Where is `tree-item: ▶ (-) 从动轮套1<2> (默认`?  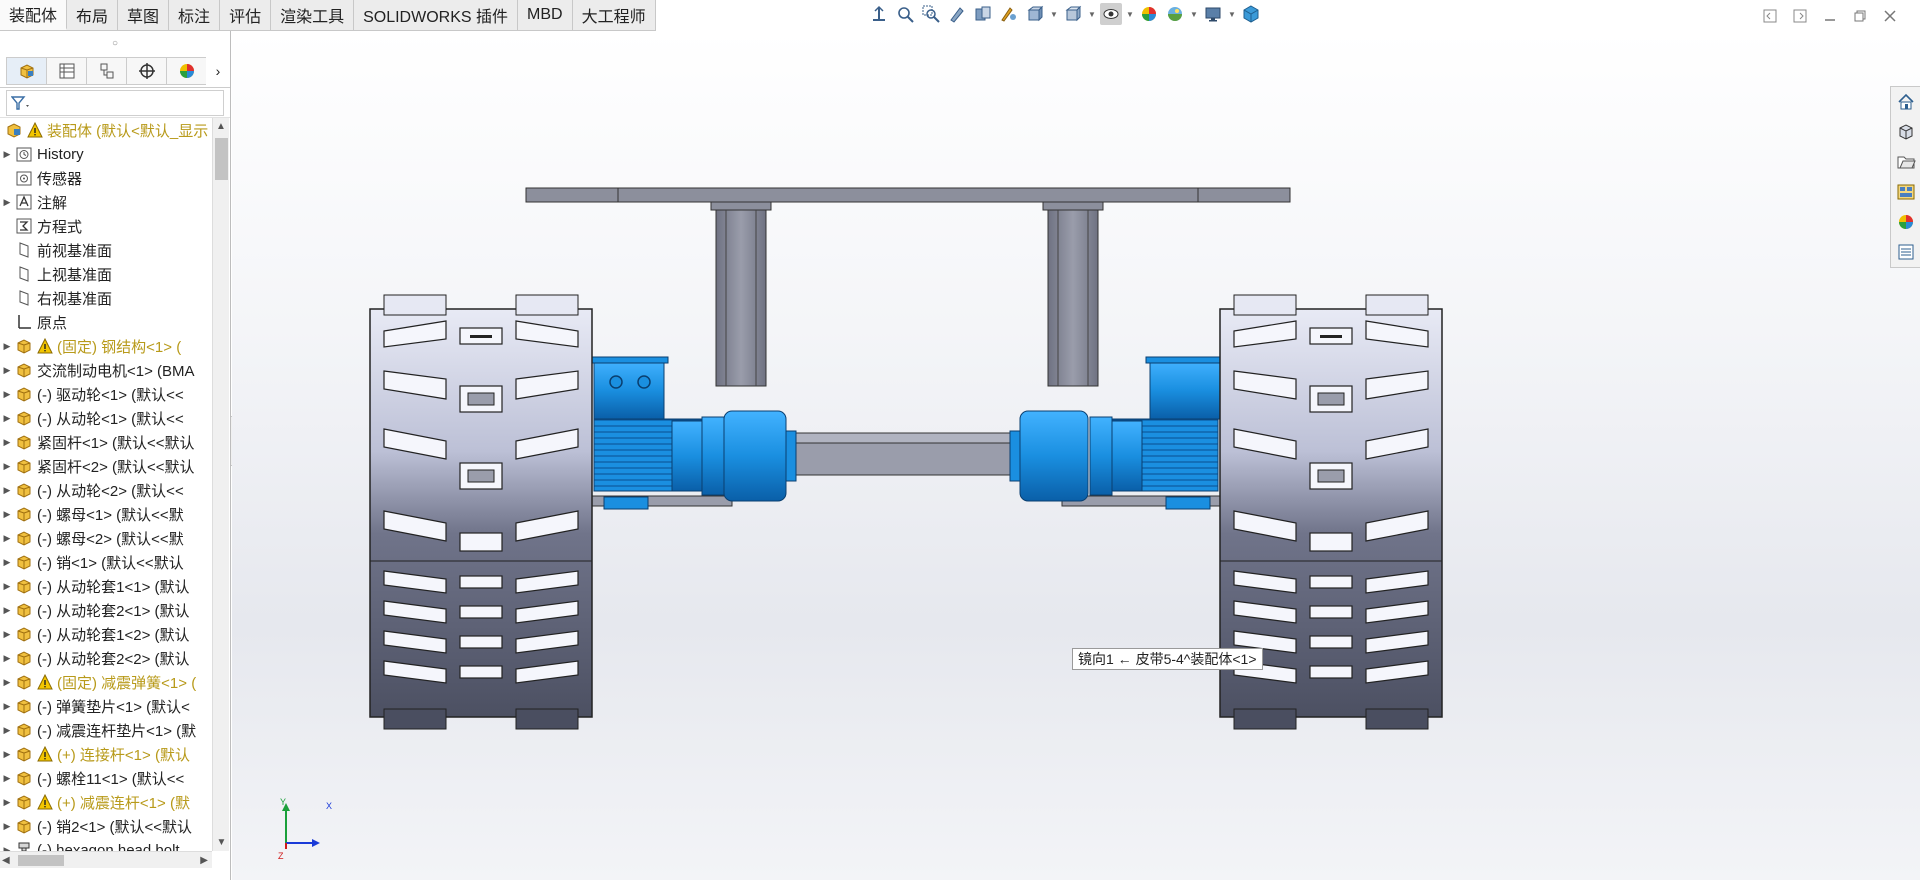
tree-item: ▶ (-) 从动轮套1<2> (默认 is located at coordinates (106, 634).